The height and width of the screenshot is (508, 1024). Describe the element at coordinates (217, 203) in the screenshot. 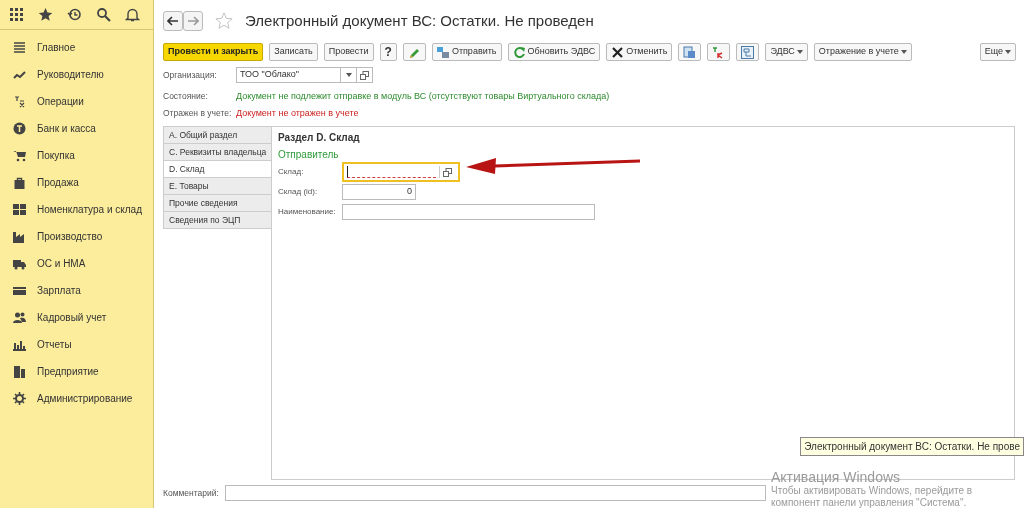

I see `tab: Прочие сведения` at that location.